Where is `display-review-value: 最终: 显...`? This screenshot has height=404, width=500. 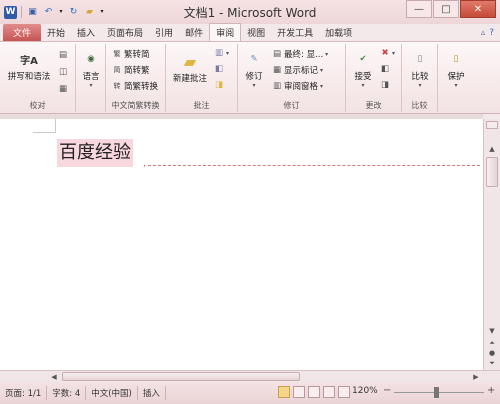 display-review-value: 最终: 显... is located at coordinates (304, 55).